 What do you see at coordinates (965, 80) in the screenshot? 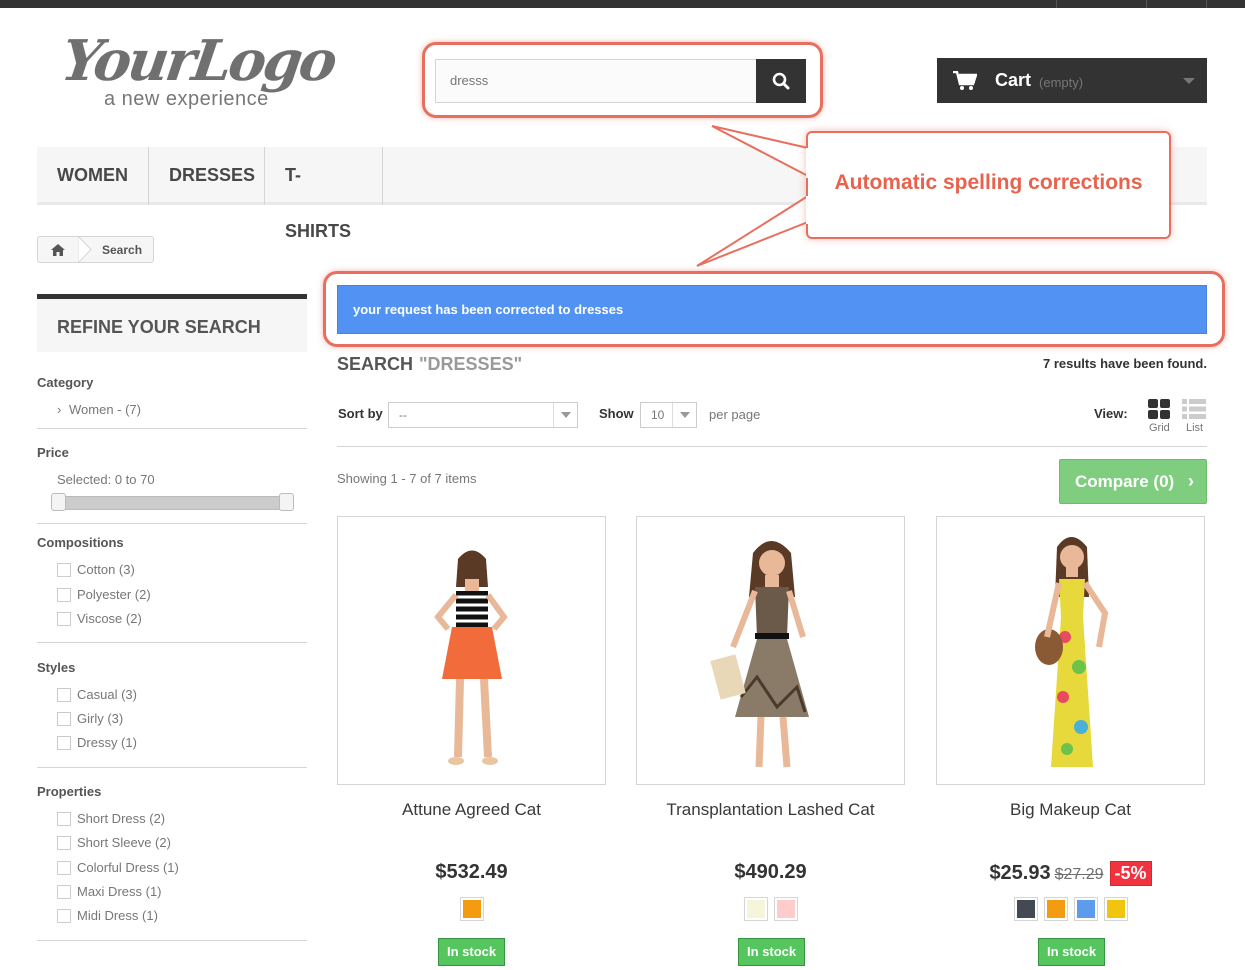
I see `cart-icon` at bounding box center [965, 80].